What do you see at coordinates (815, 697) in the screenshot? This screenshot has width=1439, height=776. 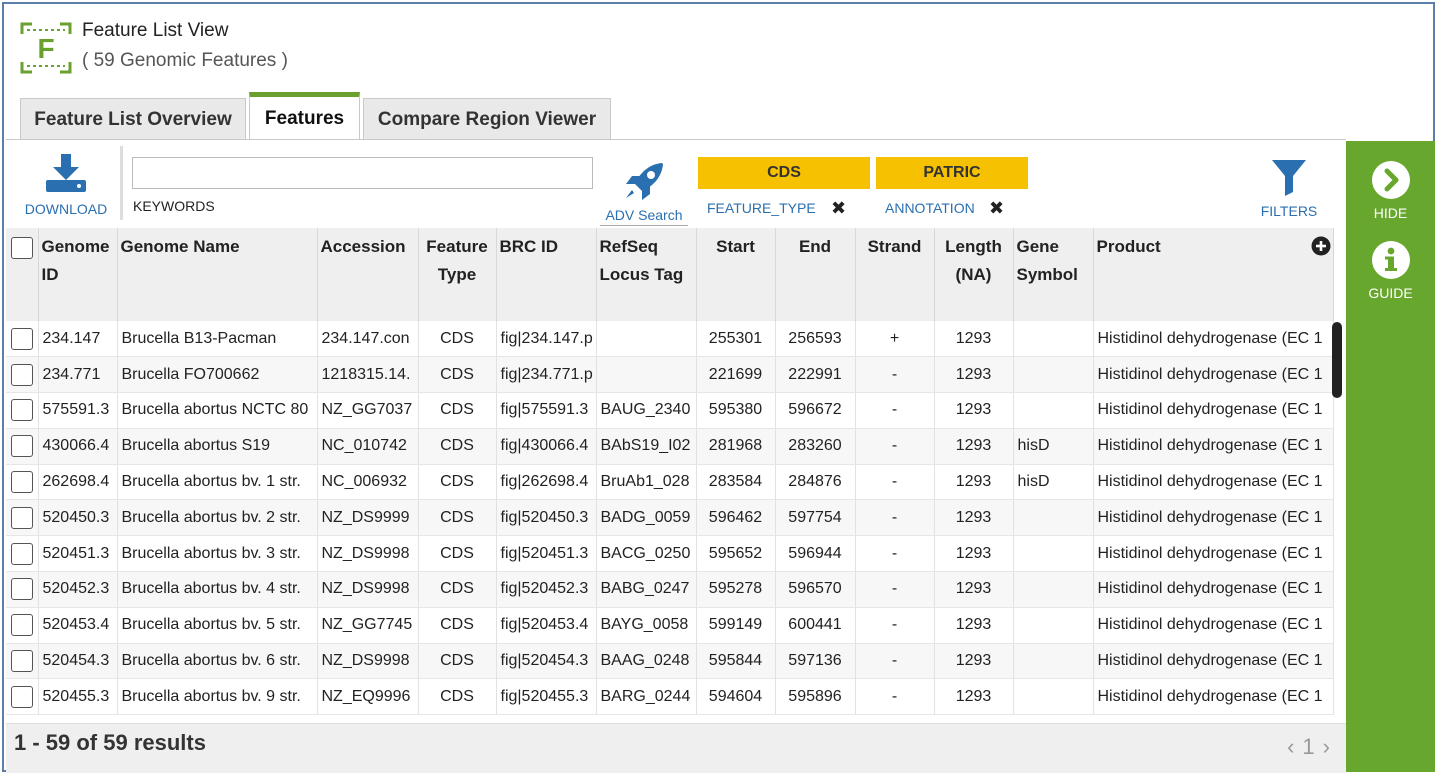 I see `cell-end: 595896` at bounding box center [815, 697].